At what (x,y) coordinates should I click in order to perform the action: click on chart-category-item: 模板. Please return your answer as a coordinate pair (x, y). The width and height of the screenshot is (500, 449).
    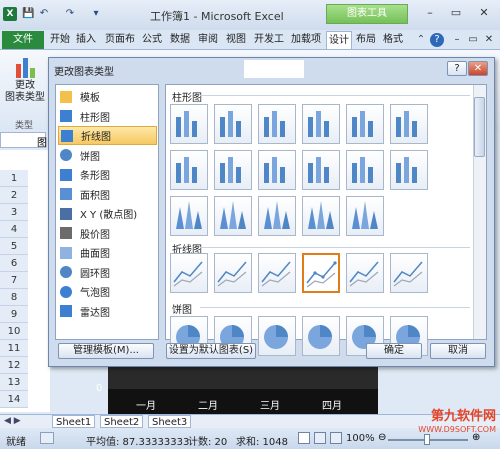
    Looking at the image, I should click on (107, 96).